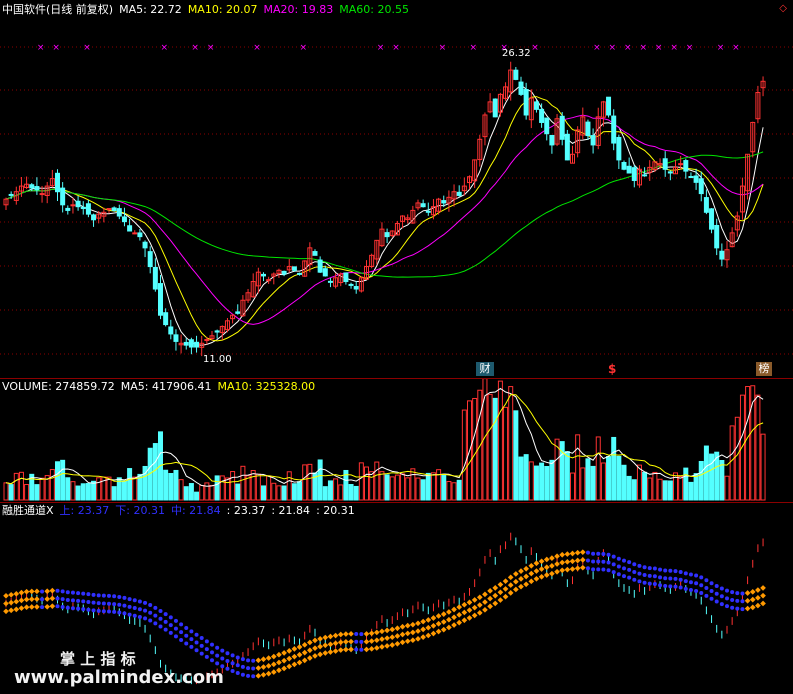 This screenshot has height=694, width=793. Describe the element at coordinates (381, 48) in the screenshot. I see `signal-mark-72: ×` at that location.